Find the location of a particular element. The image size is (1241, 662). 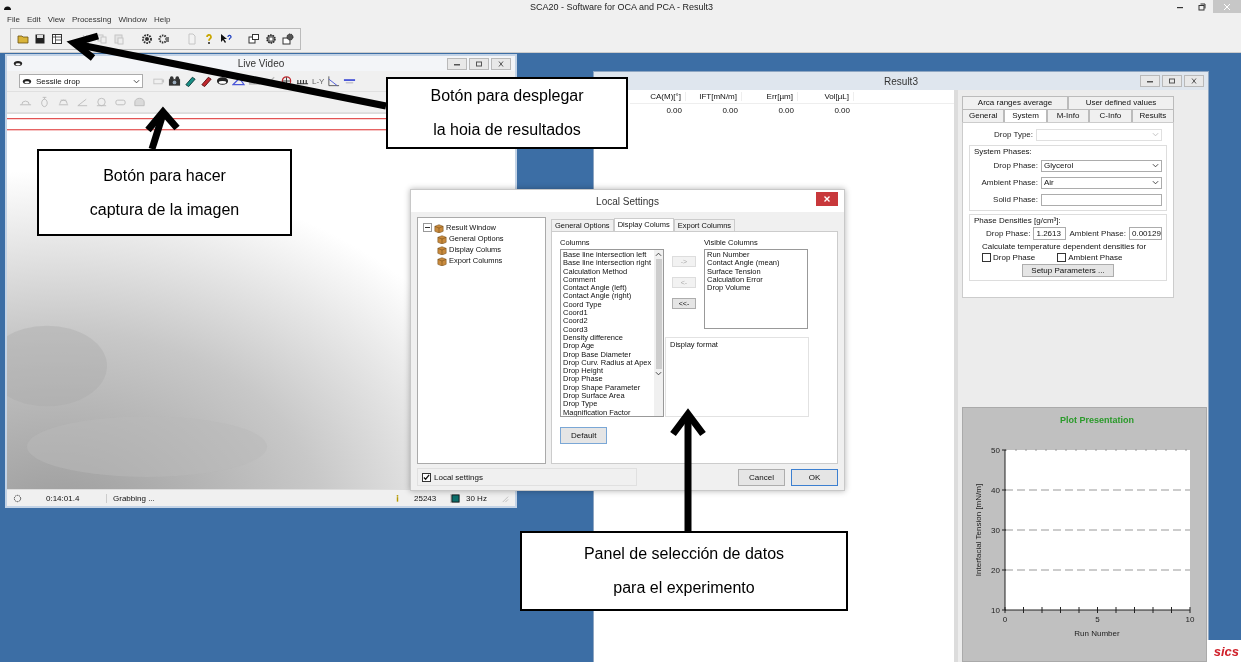

dialog-title: Local Settings is located at coordinates (627, 201).